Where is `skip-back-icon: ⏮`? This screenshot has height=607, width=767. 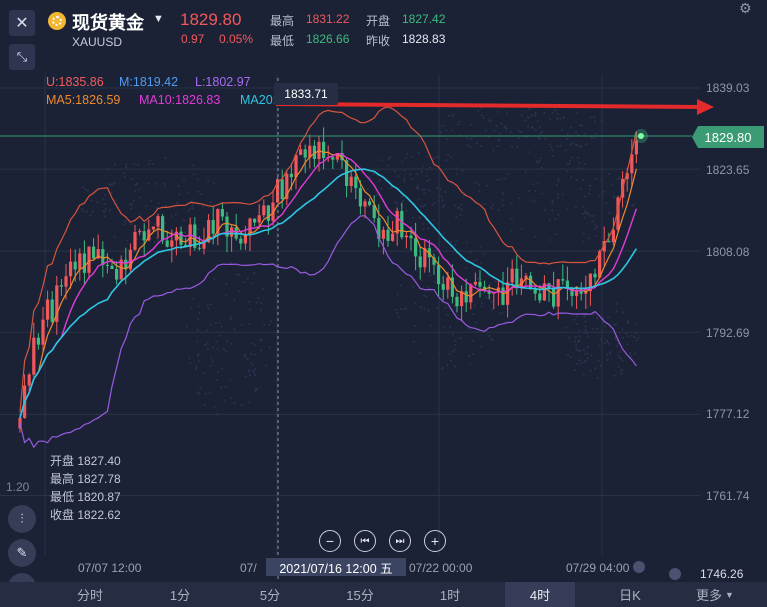
skip-back-icon: ⏮ is located at coordinates (365, 541).